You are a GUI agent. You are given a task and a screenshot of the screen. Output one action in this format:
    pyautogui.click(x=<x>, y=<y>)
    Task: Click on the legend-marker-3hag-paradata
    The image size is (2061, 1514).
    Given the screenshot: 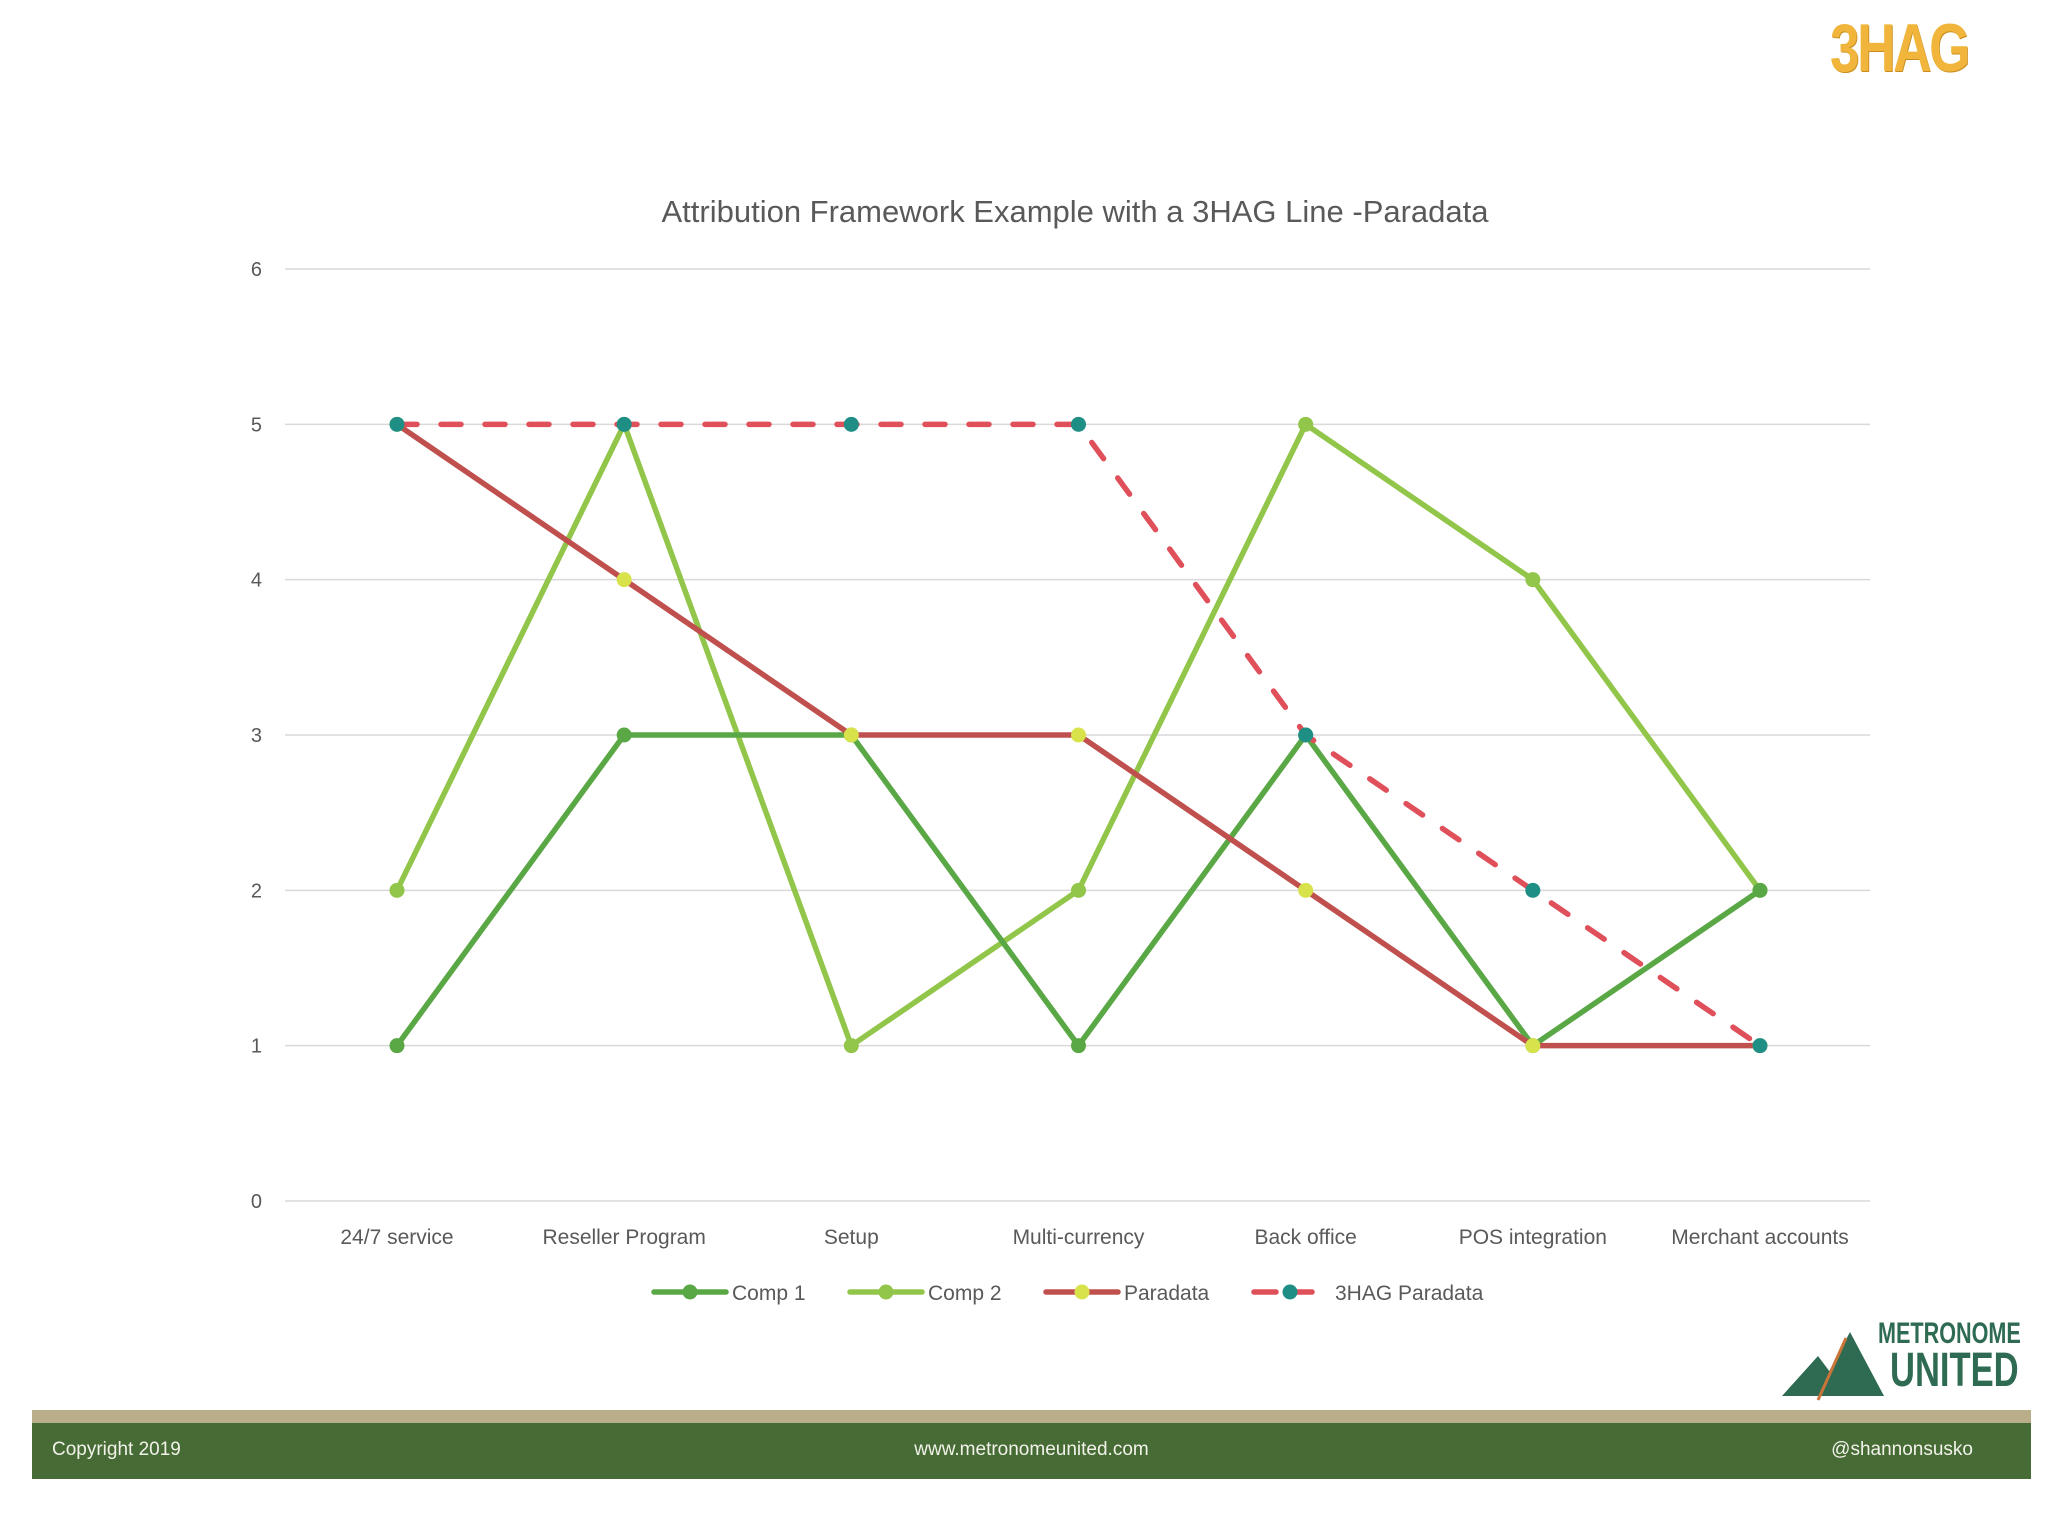 What is the action you would take?
    pyautogui.click(x=1290, y=1292)
    